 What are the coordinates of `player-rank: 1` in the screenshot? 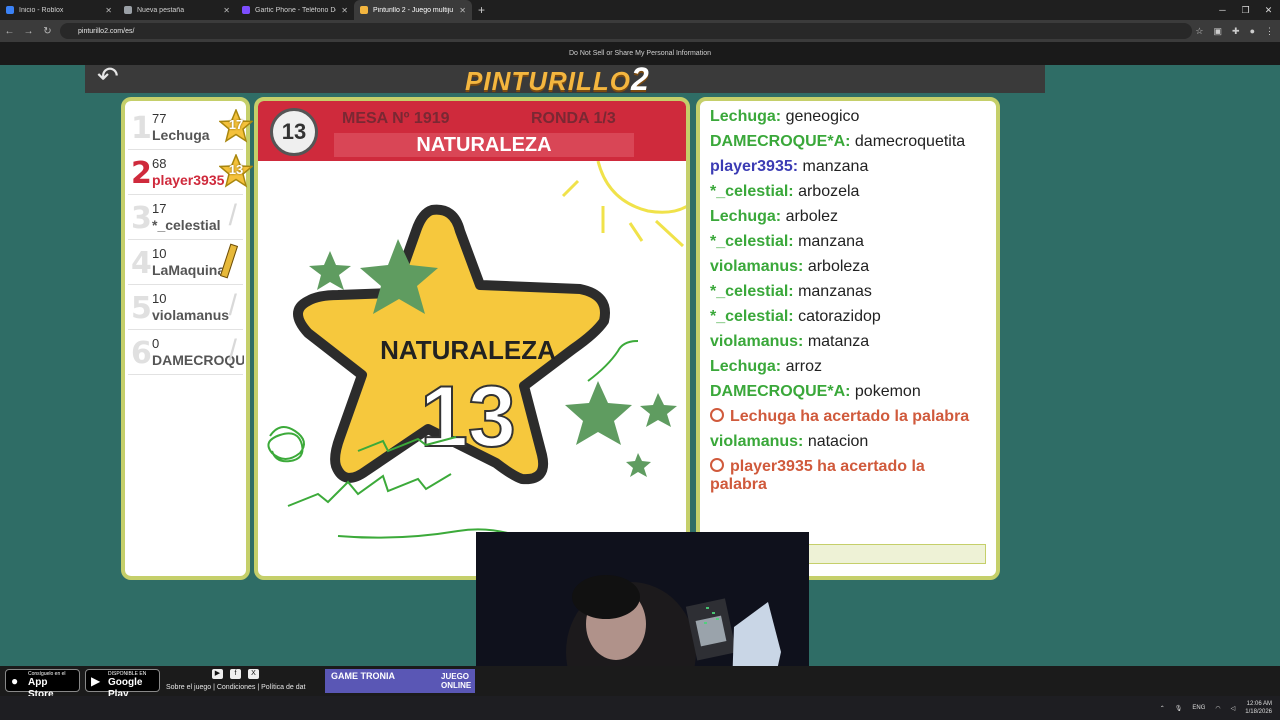 It's located at (141, 128).